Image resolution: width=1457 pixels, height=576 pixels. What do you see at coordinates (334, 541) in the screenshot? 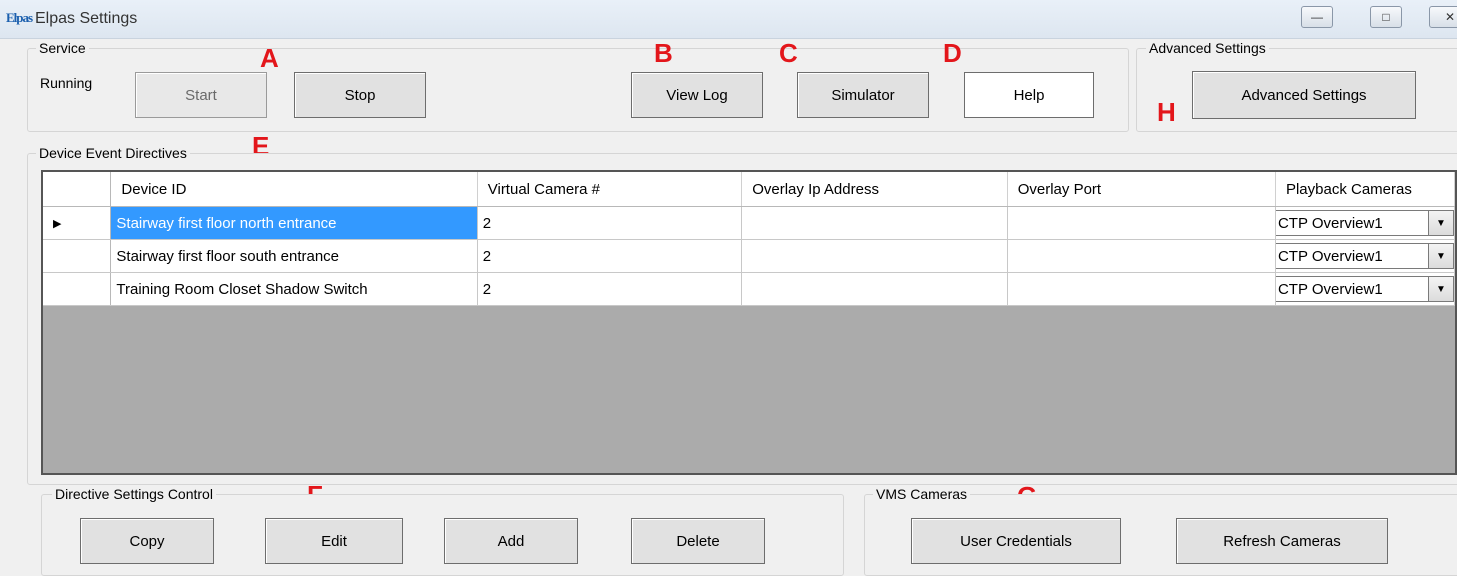
I see `edit-button: Edit` at bounding box center [334, 541].